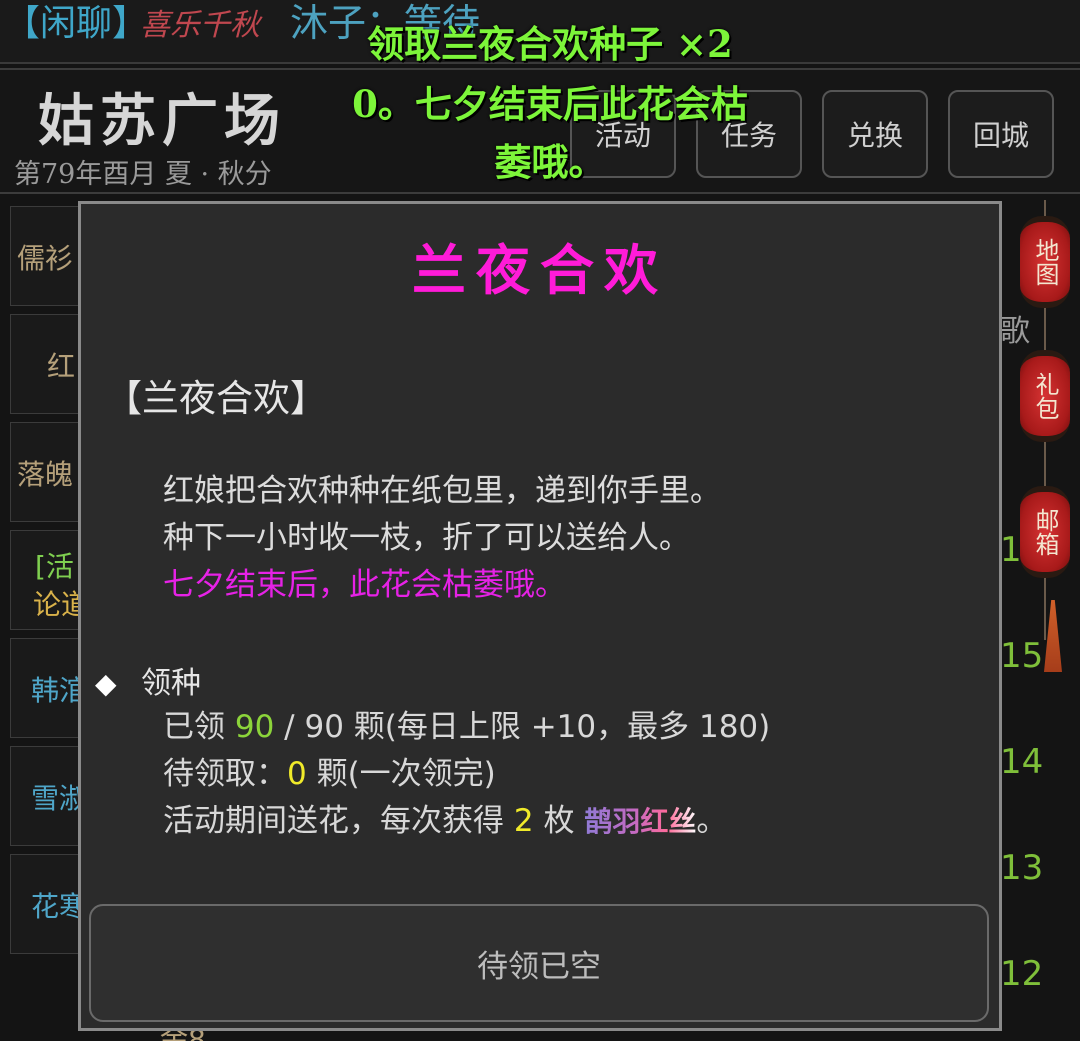 The width and height of the screenshot is (1080, 1041). What do you see at coordinates (1045, 396) in the screenshot?
I see `giftpack-lantern-button: 礼包` at bounding box center [1045, 396].